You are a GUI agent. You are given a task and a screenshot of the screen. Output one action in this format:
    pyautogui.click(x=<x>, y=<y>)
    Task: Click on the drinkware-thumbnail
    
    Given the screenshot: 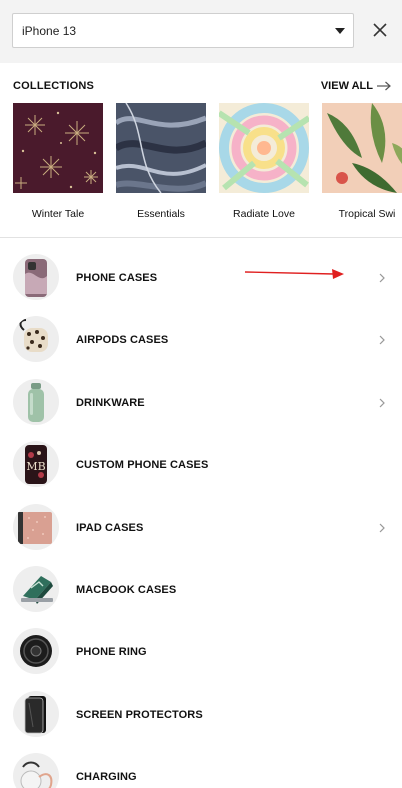 What is the action you would take?
    pyautogui.click(x=36, y=401)
    